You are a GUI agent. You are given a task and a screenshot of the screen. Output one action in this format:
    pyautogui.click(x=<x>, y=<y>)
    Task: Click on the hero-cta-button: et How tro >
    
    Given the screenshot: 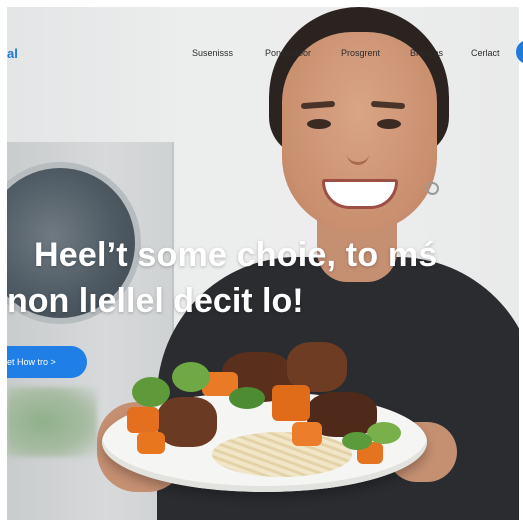 What is the action you would take?
    pyautogui.click(x=47, y=362)
    